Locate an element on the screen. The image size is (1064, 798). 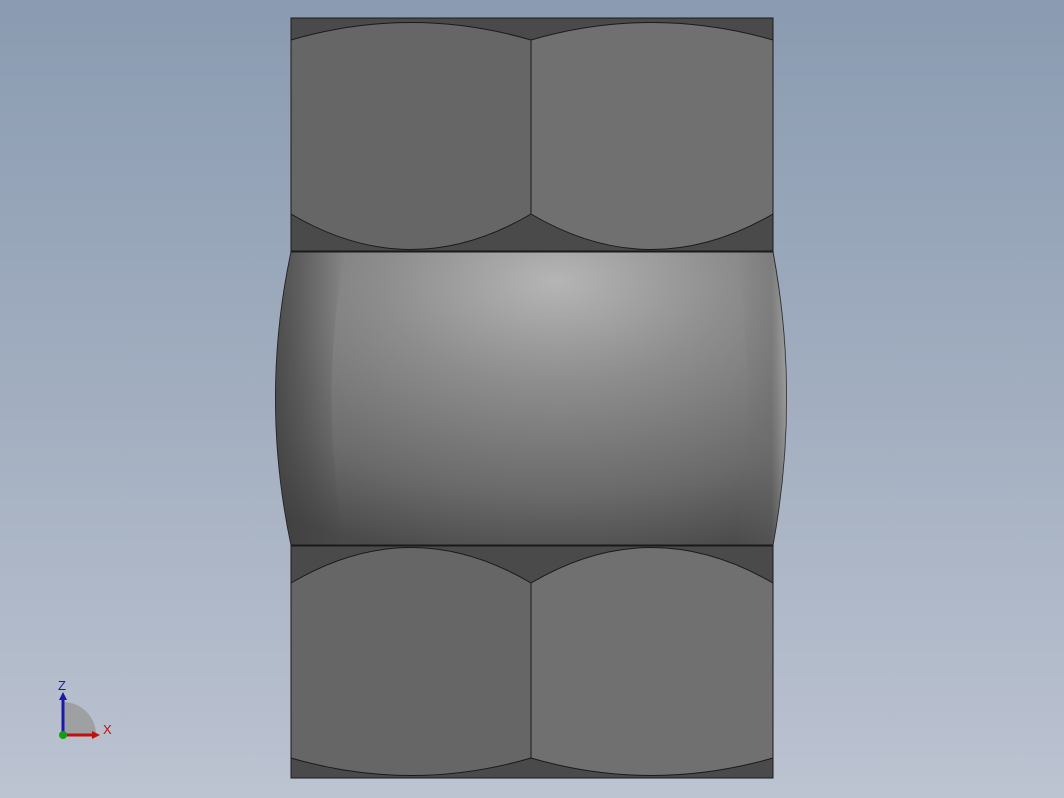
bottom-hex-nut is located at coordinates (532, 662).